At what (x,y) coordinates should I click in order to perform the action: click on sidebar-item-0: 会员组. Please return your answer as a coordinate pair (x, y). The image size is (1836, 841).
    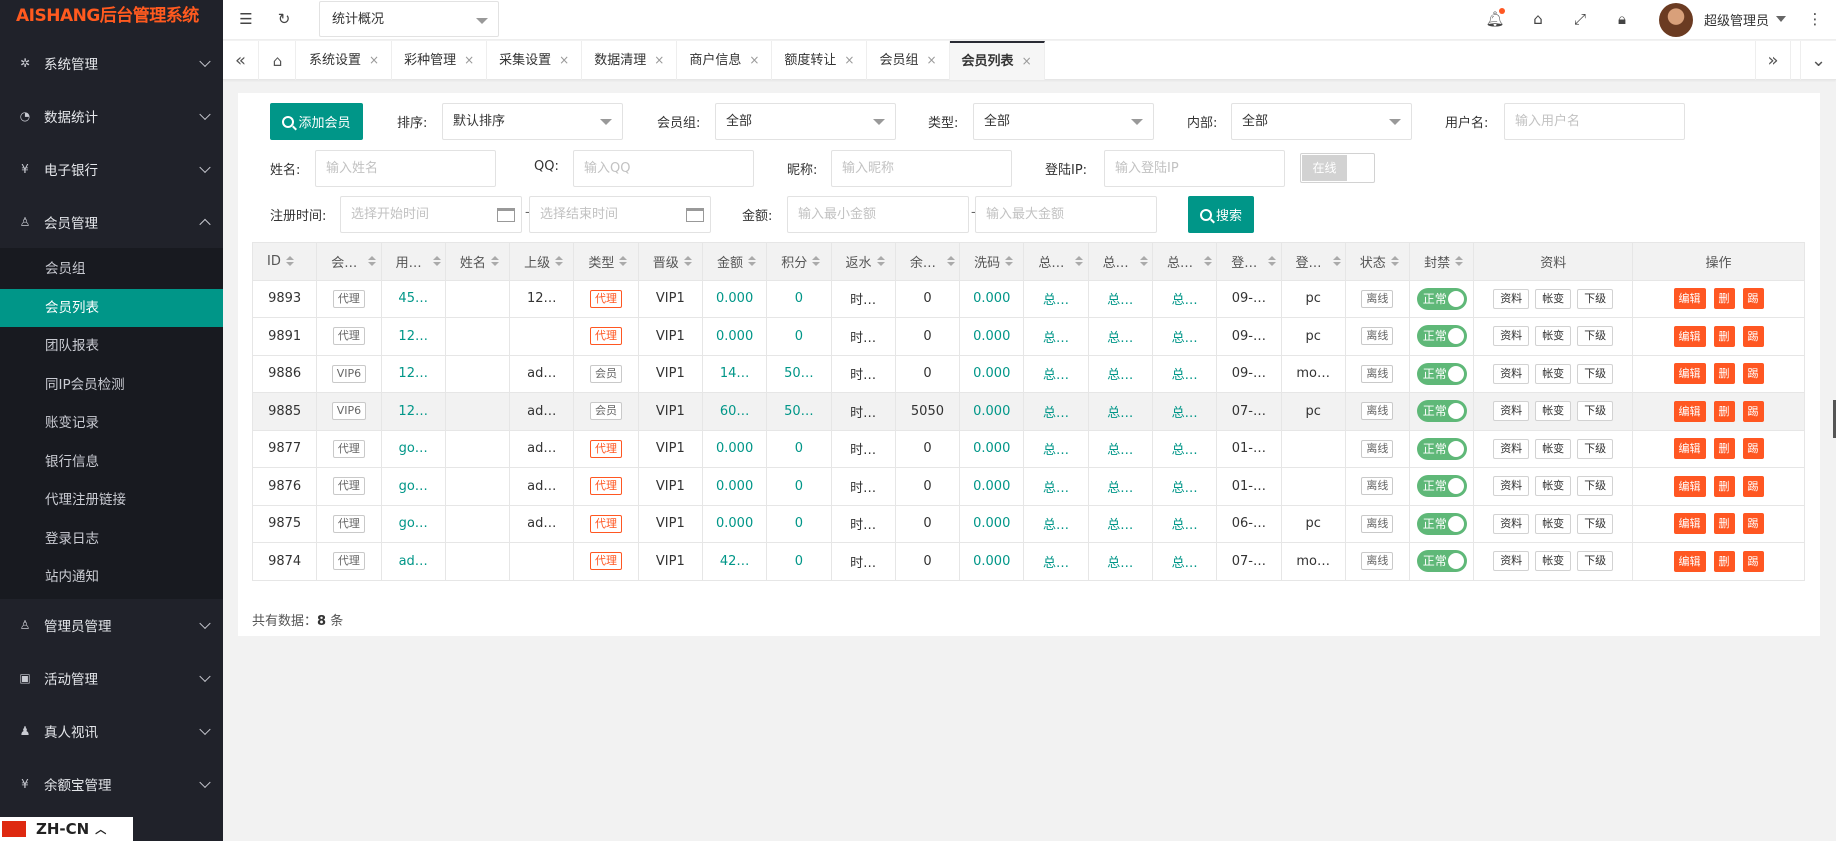
    Looking at the image, I should click on (111, 269).